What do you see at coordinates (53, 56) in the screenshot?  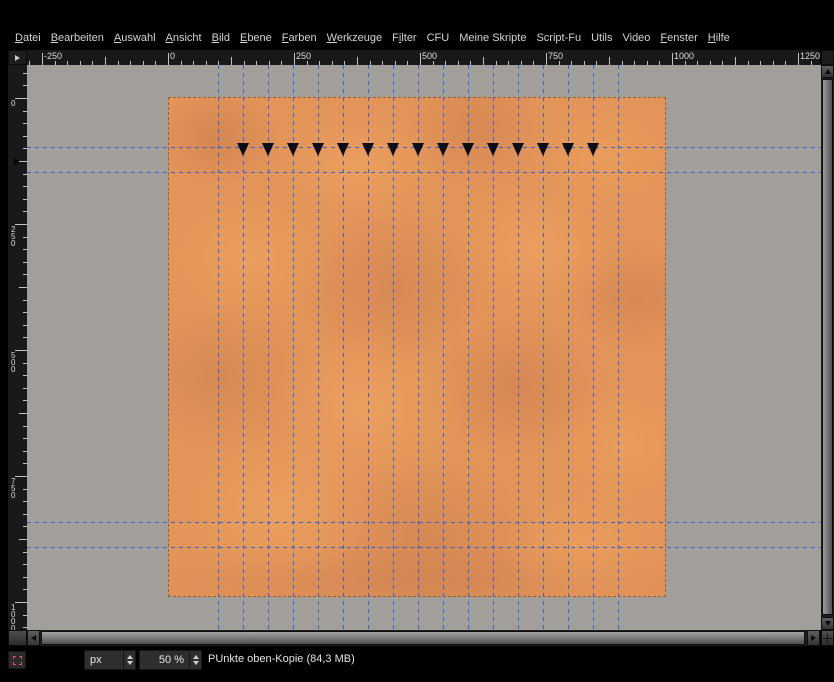 I see `ruler-label: -250` at bounding box center [53, 56].